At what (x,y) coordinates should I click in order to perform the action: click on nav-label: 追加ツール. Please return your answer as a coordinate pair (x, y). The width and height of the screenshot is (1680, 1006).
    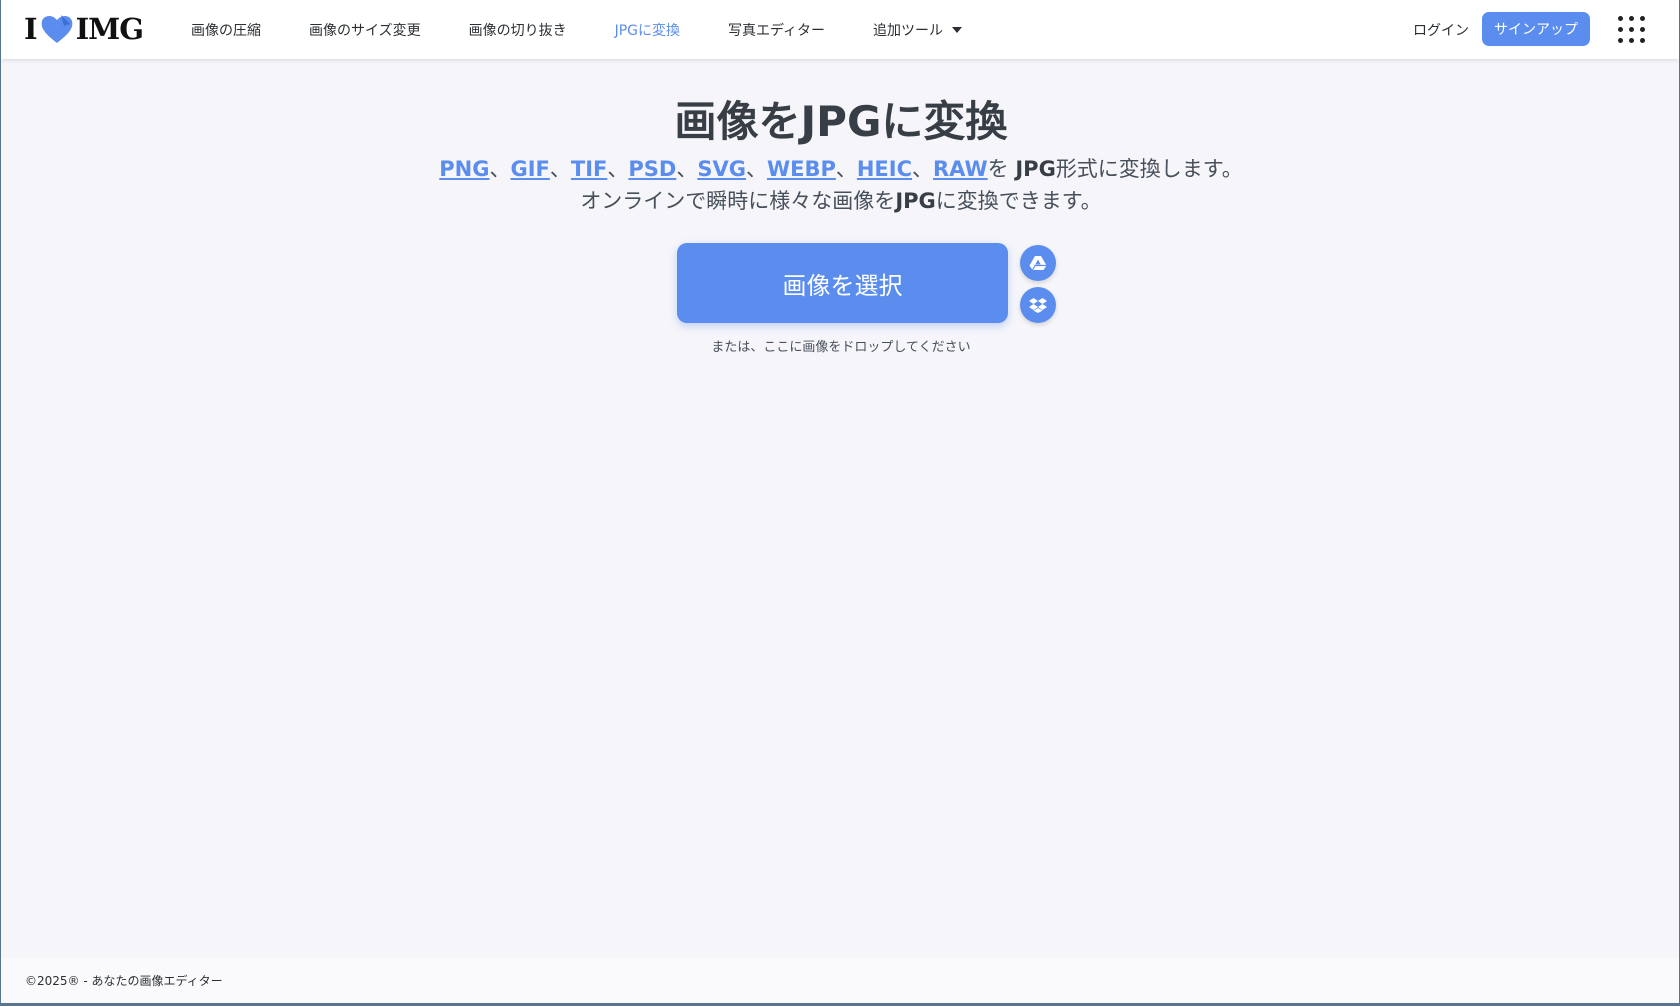
    Looking at the image, I should click on (908, 30).